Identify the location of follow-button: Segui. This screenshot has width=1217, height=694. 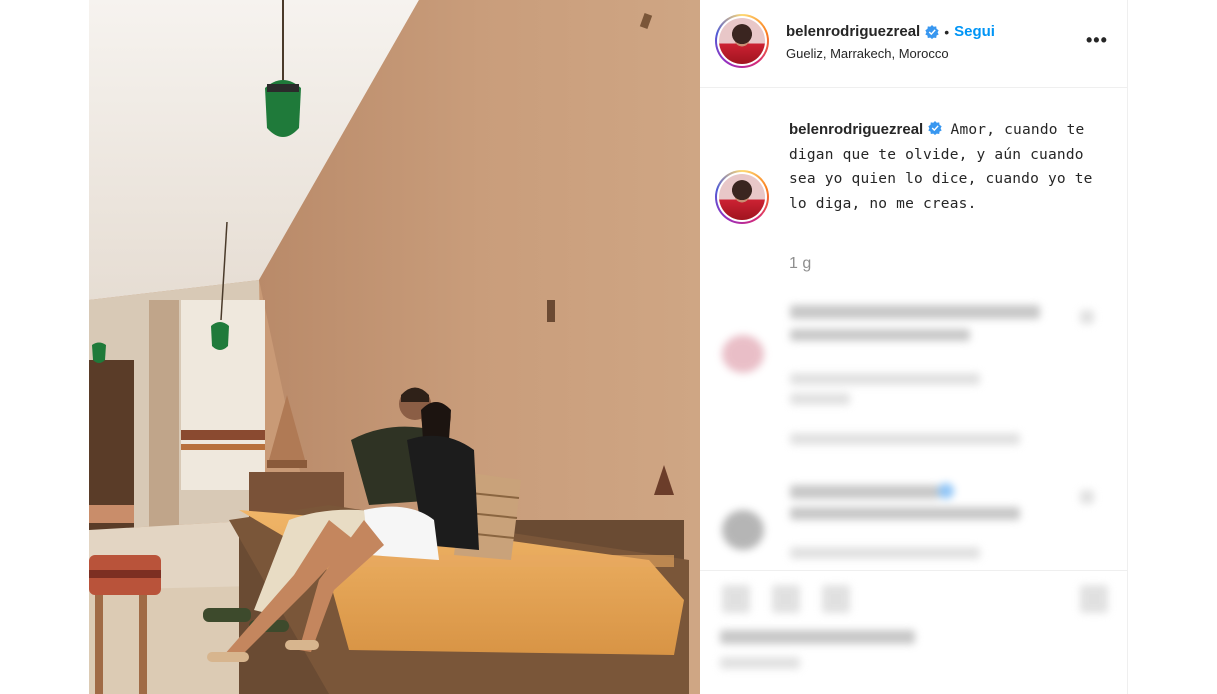
(974, 31).